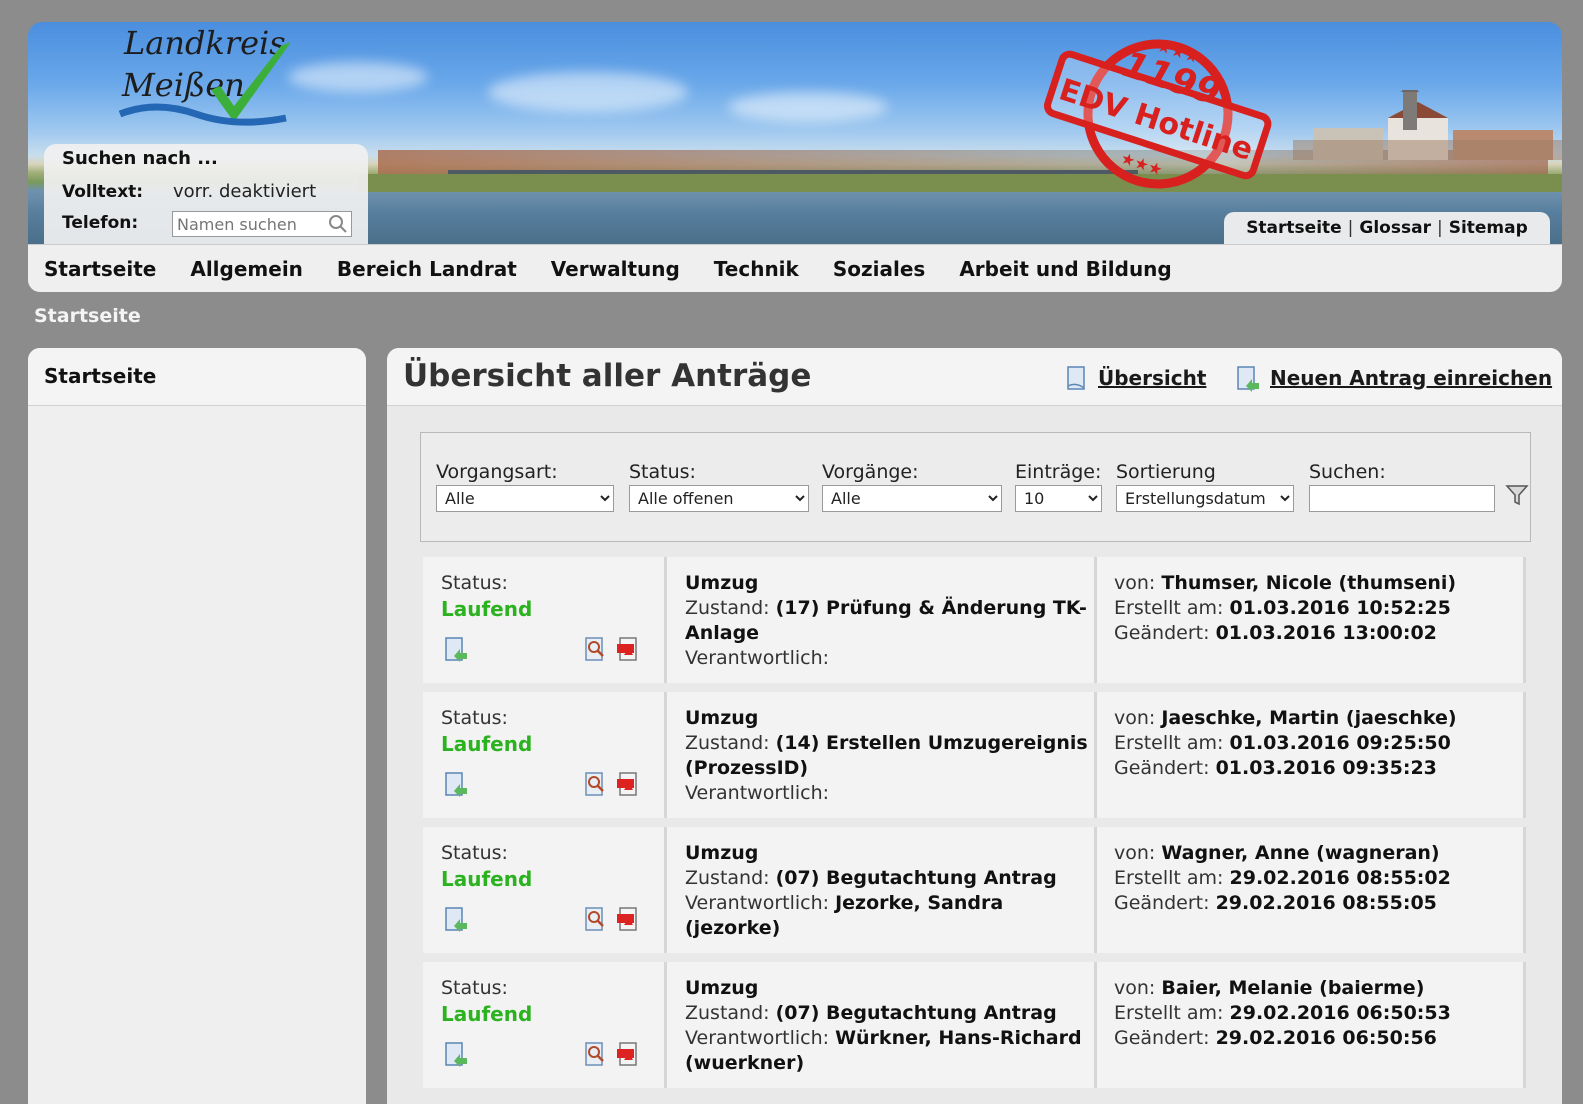 The height and width of the screenshot is (1104, 1583). Describe the element at coordinates (1326, 1038) in the screenshot. I see `geaendert-value: 29.02.2016 06:50:56` at that location.